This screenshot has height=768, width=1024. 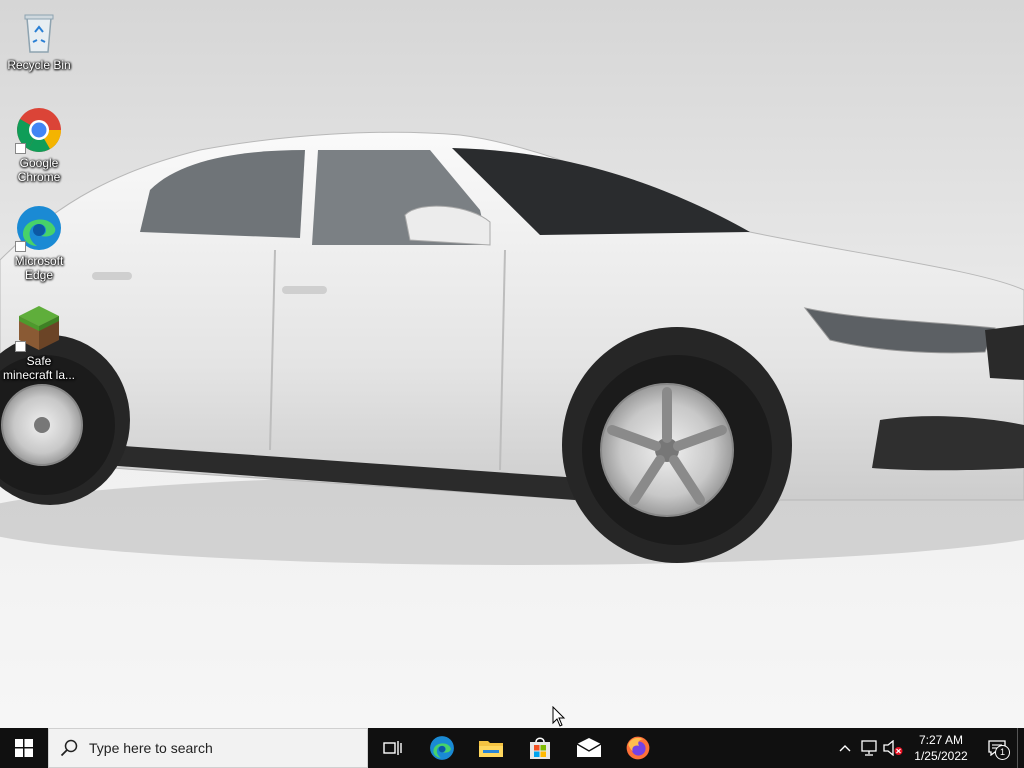 I want to click on desktop-icon-label: Microsoft Edge, so click(x=39, y=268).